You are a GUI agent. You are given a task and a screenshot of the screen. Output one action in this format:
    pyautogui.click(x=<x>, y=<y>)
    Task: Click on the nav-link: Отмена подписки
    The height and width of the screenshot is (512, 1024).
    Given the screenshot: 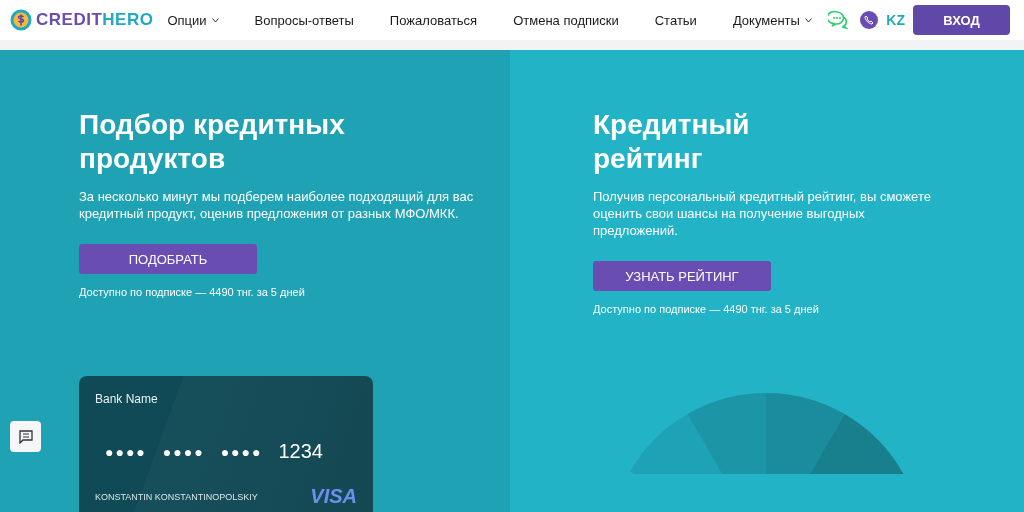 What is the action you would take?
    pyautogui.click(x=566, y=20)
    